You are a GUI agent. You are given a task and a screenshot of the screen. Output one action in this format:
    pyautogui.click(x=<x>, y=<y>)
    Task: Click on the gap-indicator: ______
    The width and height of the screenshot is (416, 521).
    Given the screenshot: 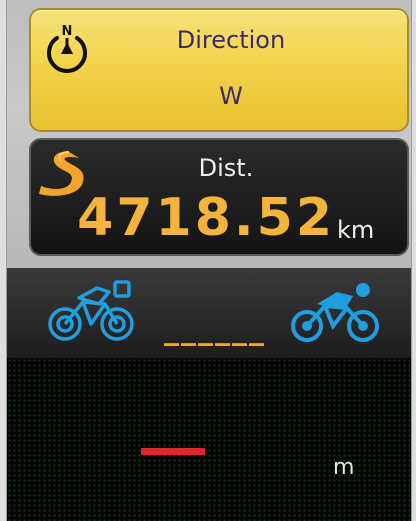 What is the action you would take?
    pyautogui.click(x=215, y=329)
    